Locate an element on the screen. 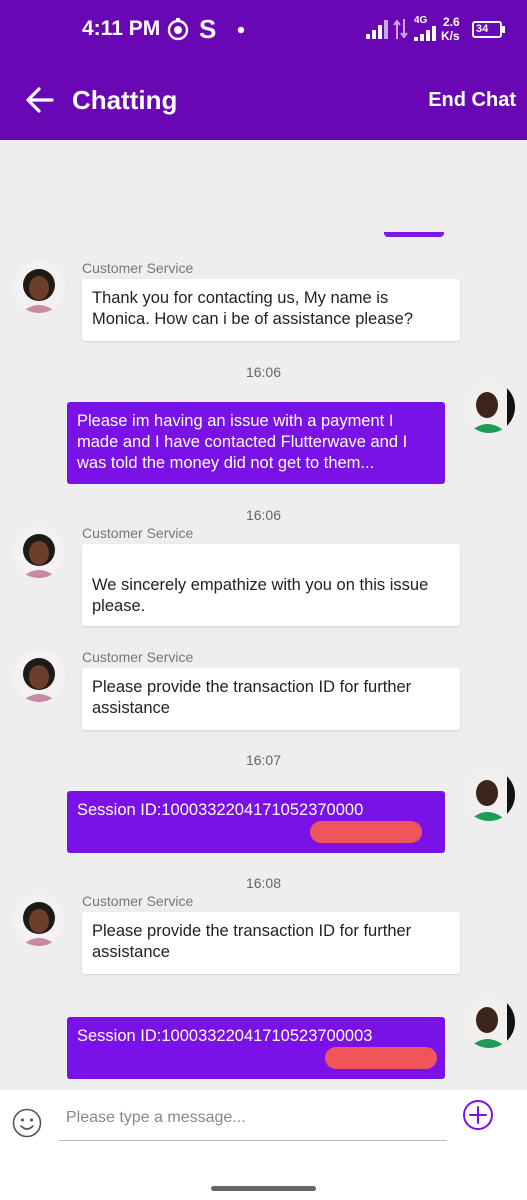 The width and height of the screenshot is (527, 1200). status-time: 4:11 PM is located at coordinates (121, 28).